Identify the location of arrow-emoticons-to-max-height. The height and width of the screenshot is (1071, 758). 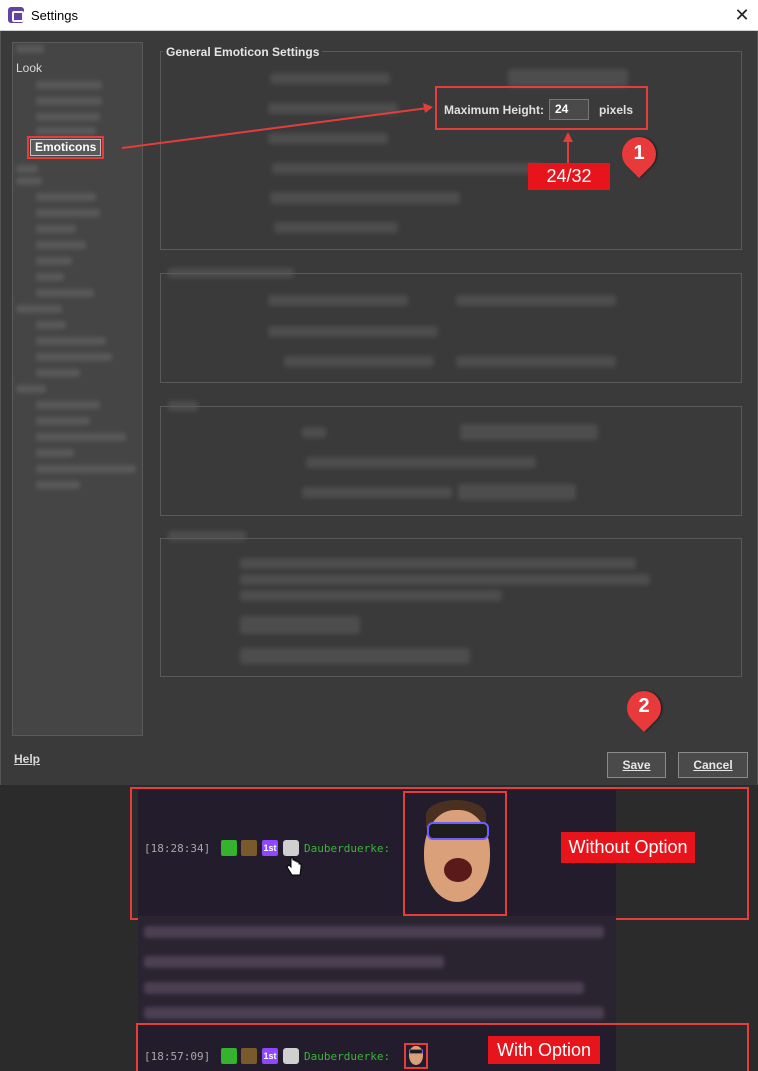
(275, 128).